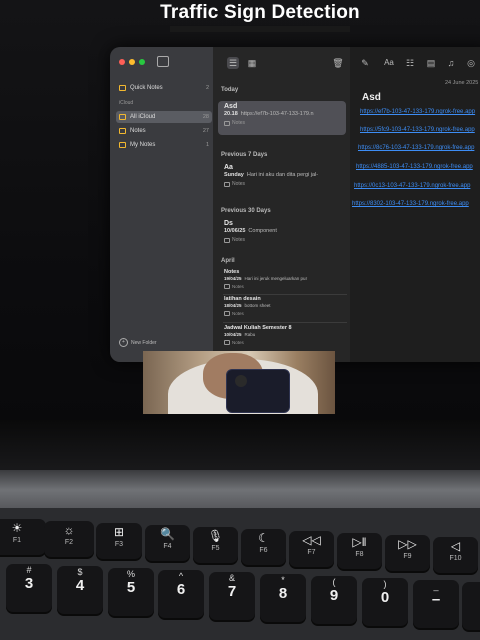 This screenshot has height=640, width=480. I want to click on do-not-disturb-icon: ☾, so click(263, 538).